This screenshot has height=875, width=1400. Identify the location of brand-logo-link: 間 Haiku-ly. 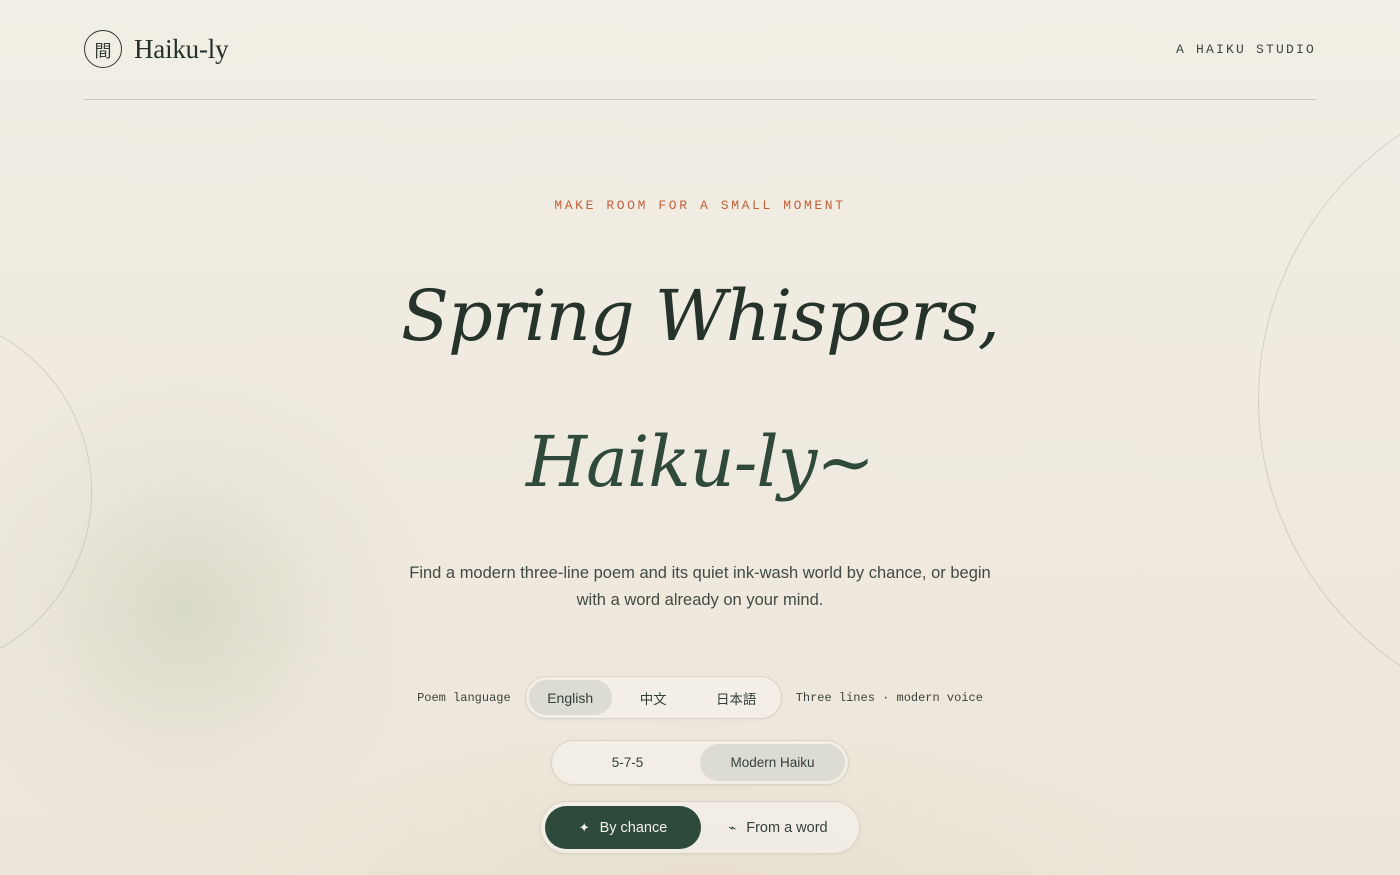
(156, 49).